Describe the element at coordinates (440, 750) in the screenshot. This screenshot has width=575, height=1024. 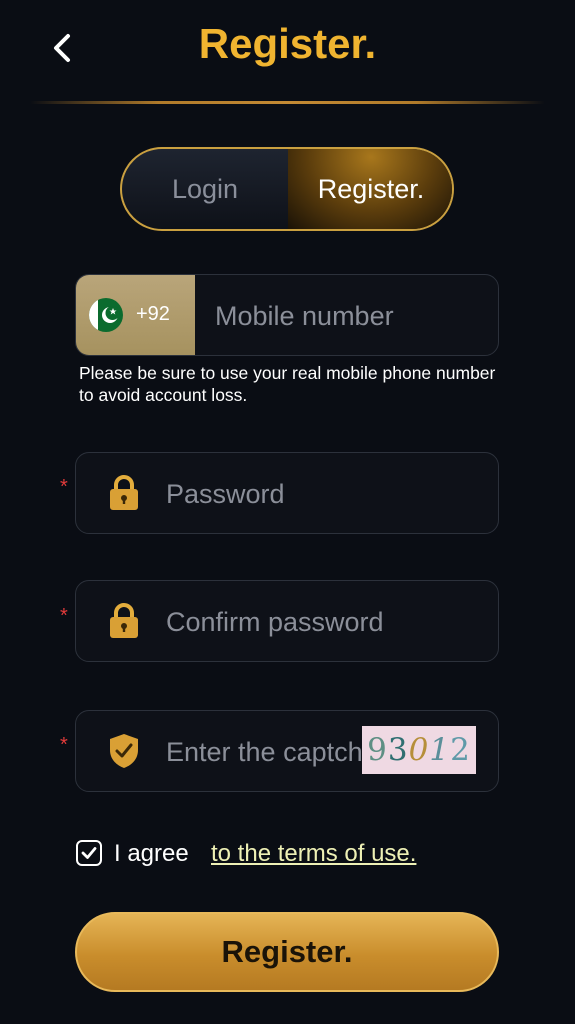
I see `captcha-char: 1` at that location.